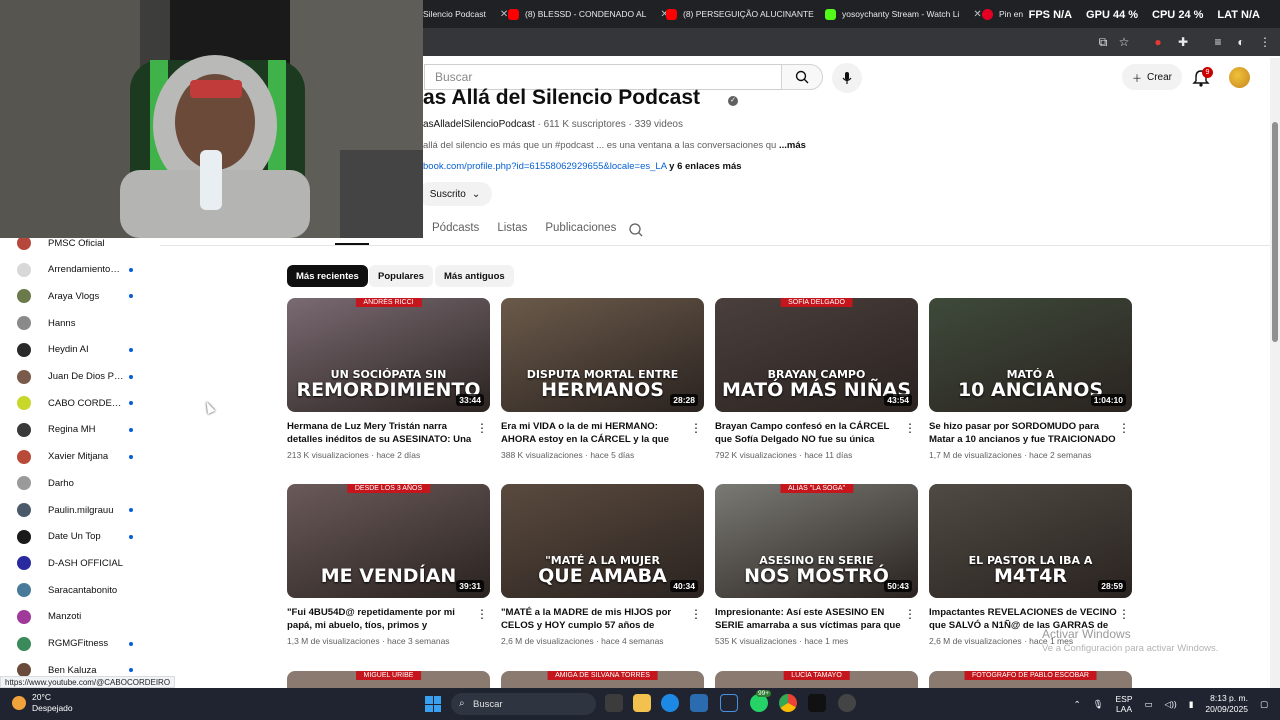 The image size is (1280, 720). Describe the element at coordinates (1239, 77) in the screenshot. I see `user-avatar` at that location.